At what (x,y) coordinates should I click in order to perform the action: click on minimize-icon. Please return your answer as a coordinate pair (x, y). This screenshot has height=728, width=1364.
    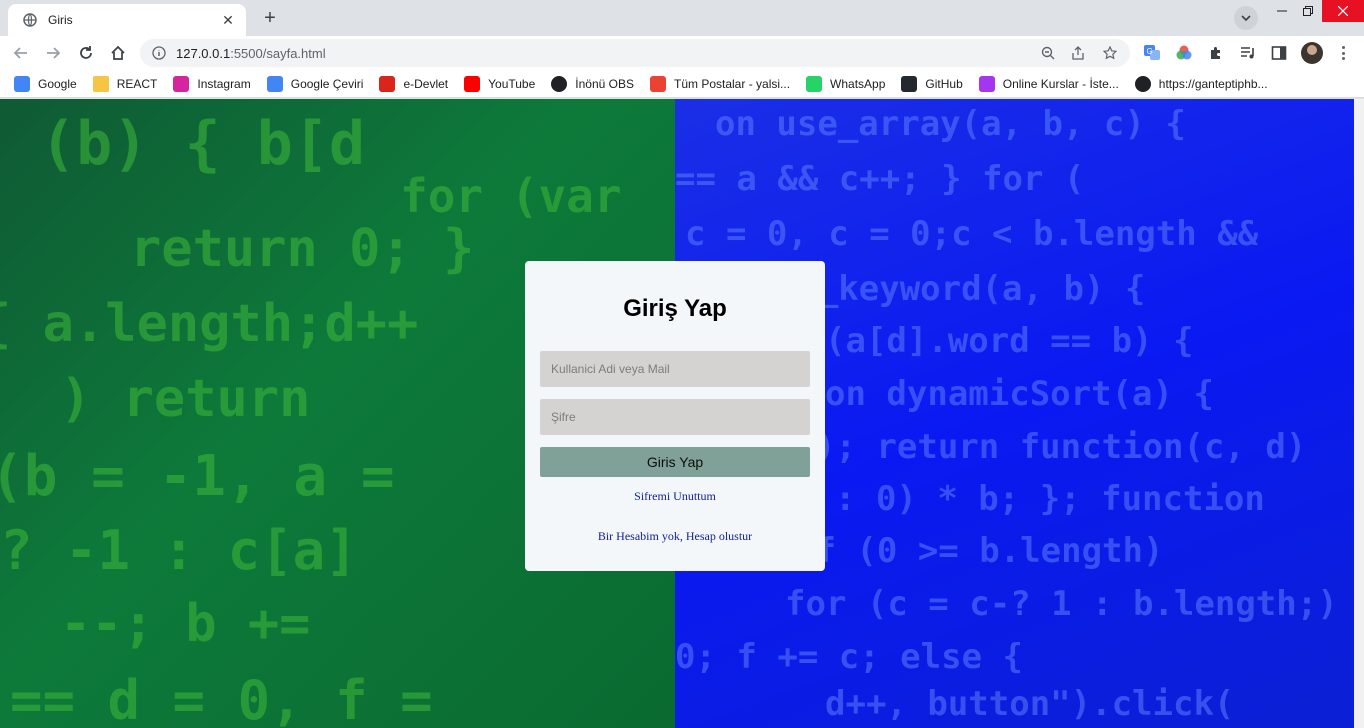
    Looking at the image, I should click on (1282, 11).